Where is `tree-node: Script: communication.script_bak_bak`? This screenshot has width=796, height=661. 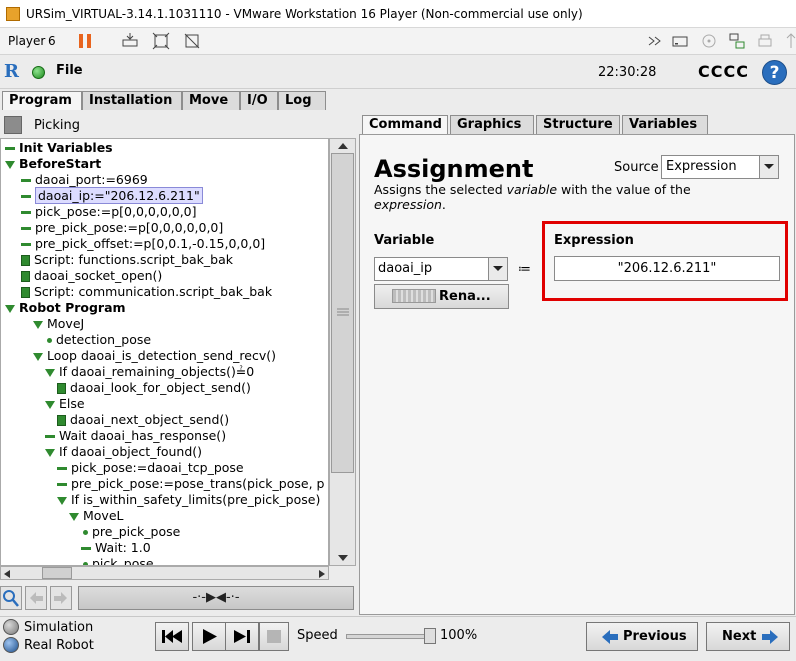 tree-node: Script: communication.script_bak_bak is located at coordinates (146, 292).